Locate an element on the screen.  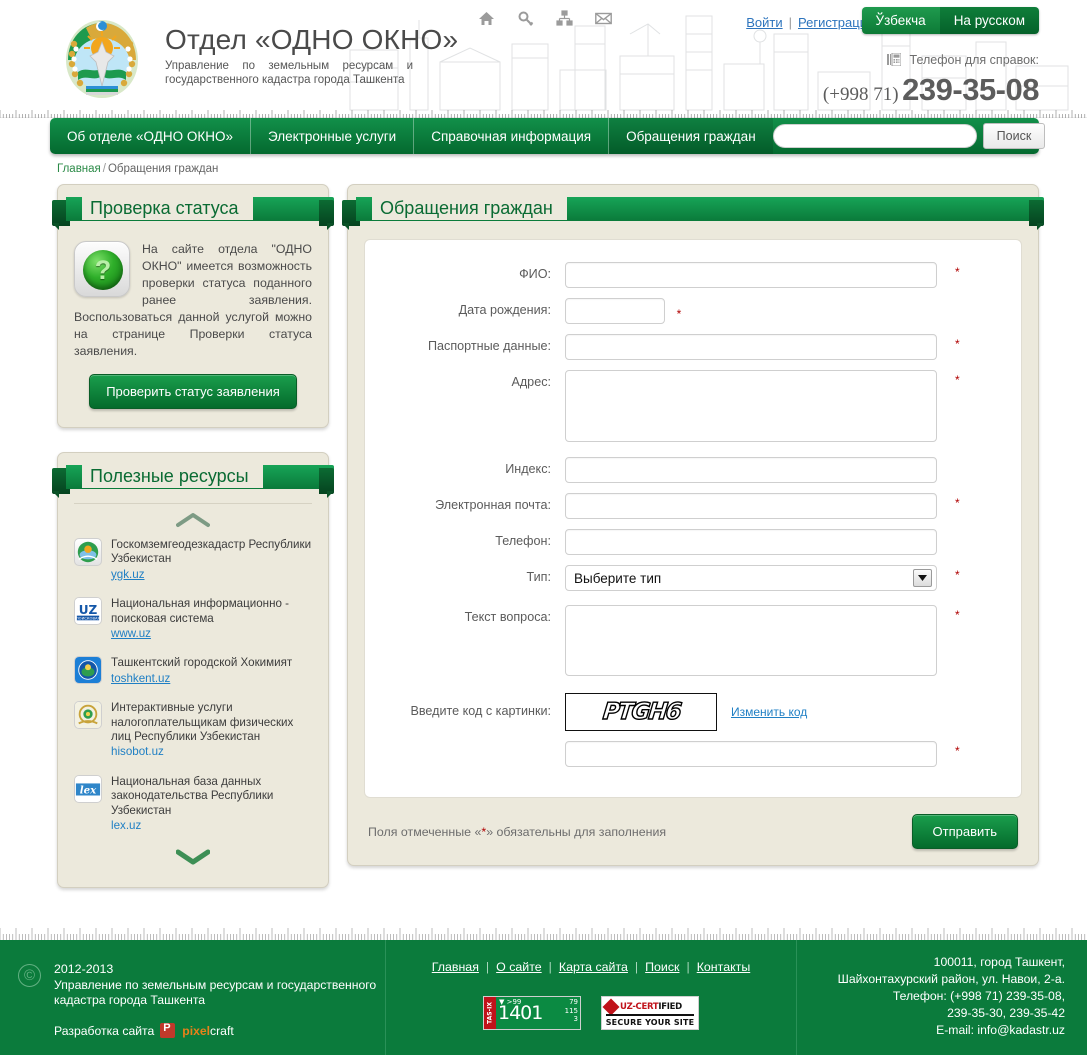
chevron-up-icon is located at coordinates (193, 520).